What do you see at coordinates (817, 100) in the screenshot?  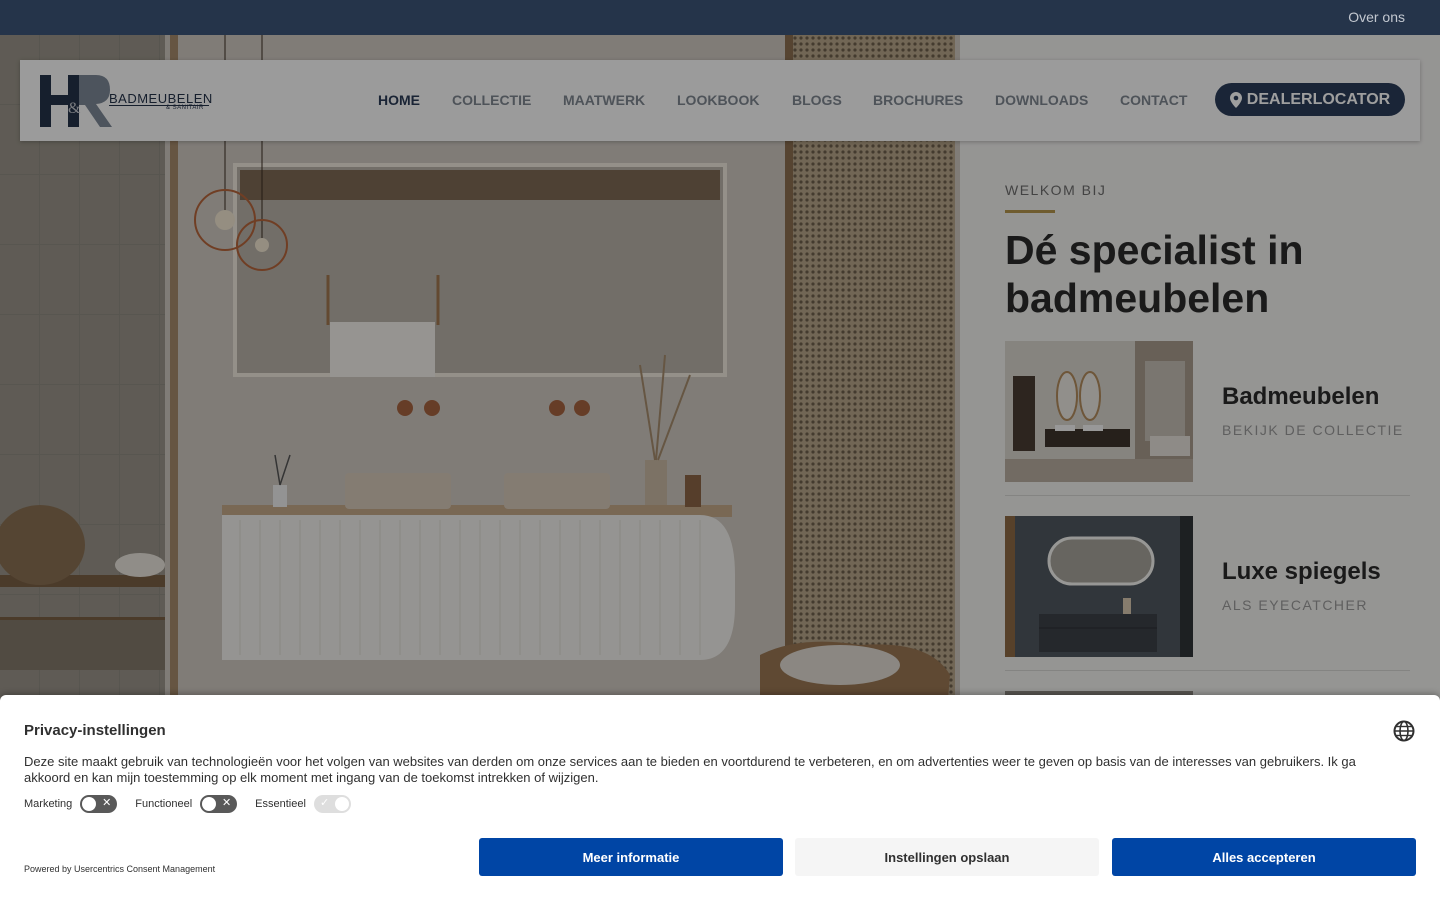 I see `nav-blogs: BLOGS` at bounding box center [817, 100].